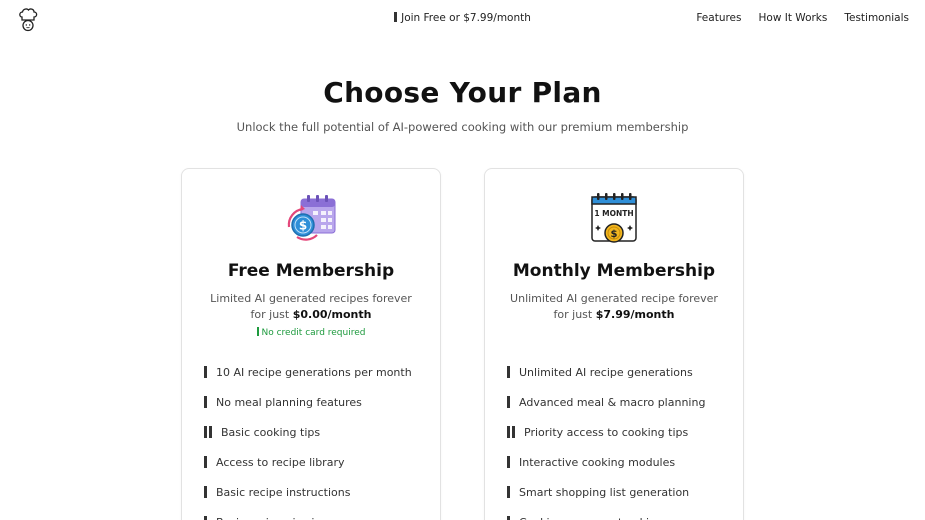 The image size is (925, 520). I want to click on feature-text: Priority access to cooking tips, so click(606, 432).